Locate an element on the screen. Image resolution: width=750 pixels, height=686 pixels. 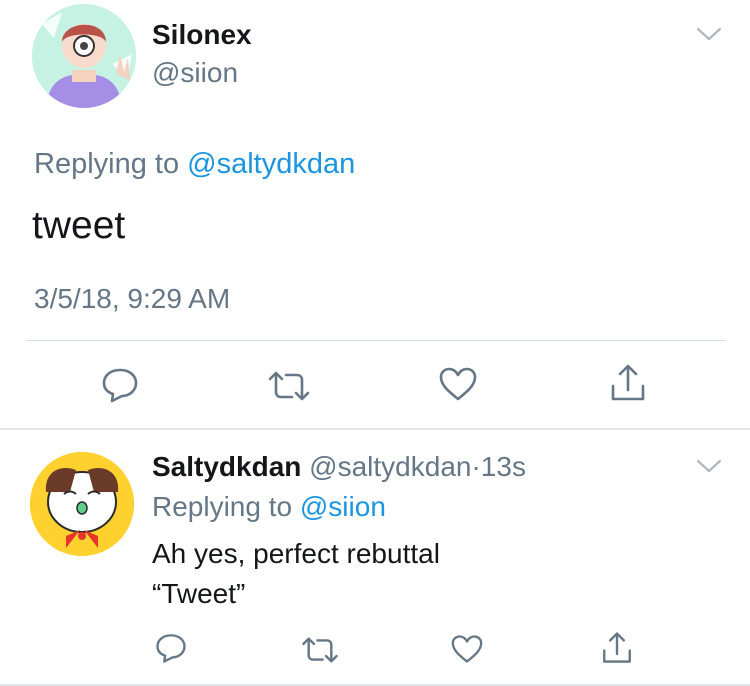
author-handle: @saltydkdan is located at coordinates (390, 466).